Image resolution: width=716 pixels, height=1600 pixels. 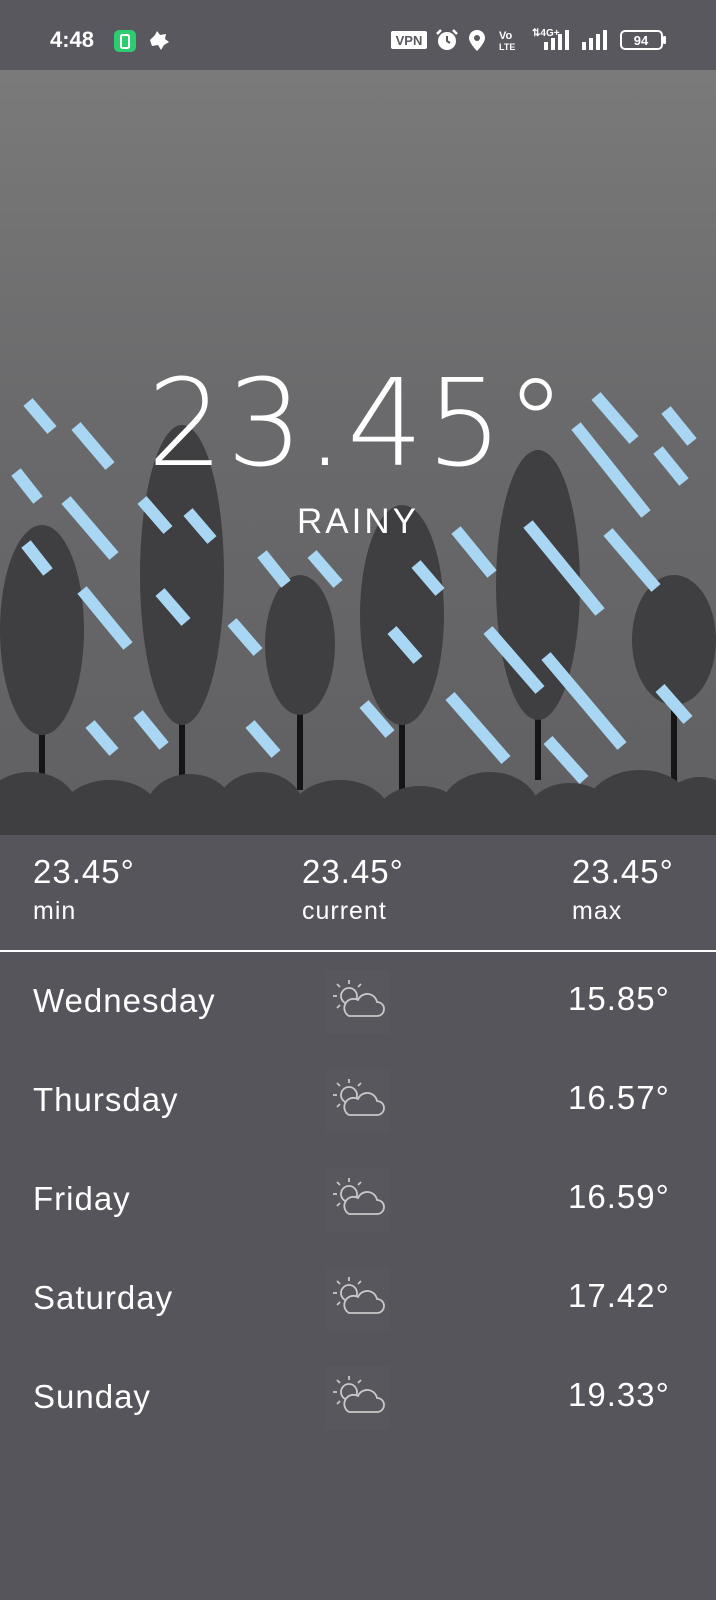 What do you see at coordinates (103, 1297) in the screenshot?
I see `forecast-day: Saturday` at bounding box center [103, 1297].